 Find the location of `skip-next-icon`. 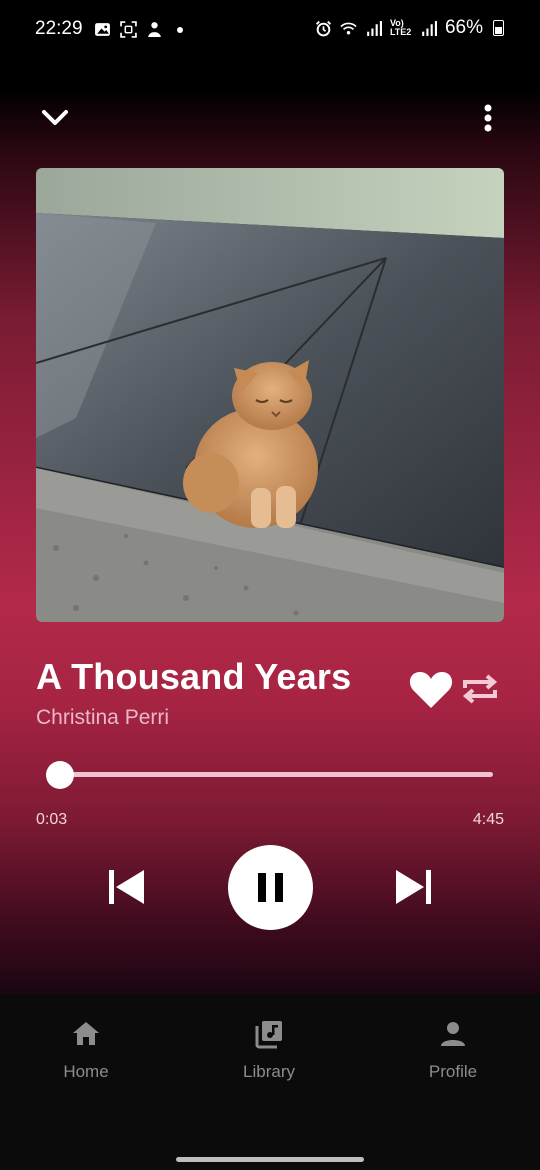

skip-next-icon is located at coordinates (414, 887).